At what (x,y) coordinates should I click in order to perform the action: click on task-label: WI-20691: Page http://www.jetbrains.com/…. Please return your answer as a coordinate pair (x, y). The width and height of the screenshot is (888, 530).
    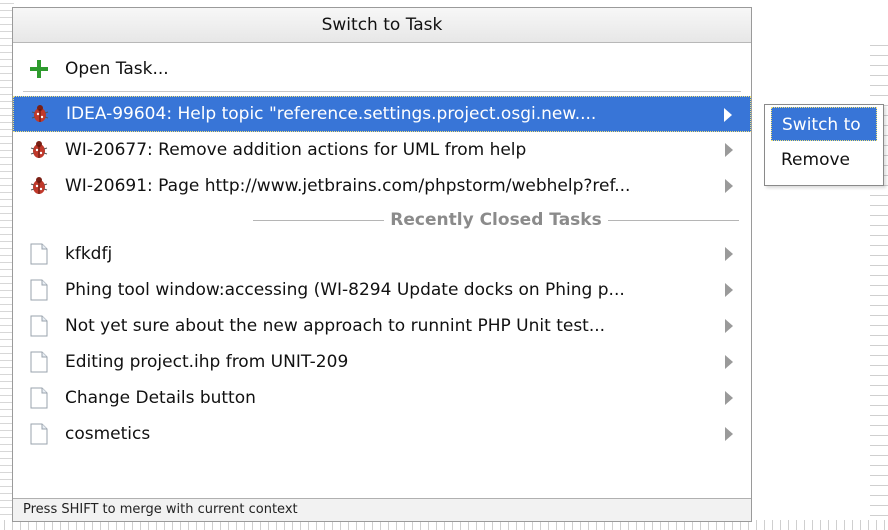
    Looking at the image, I should click on (348, 186).